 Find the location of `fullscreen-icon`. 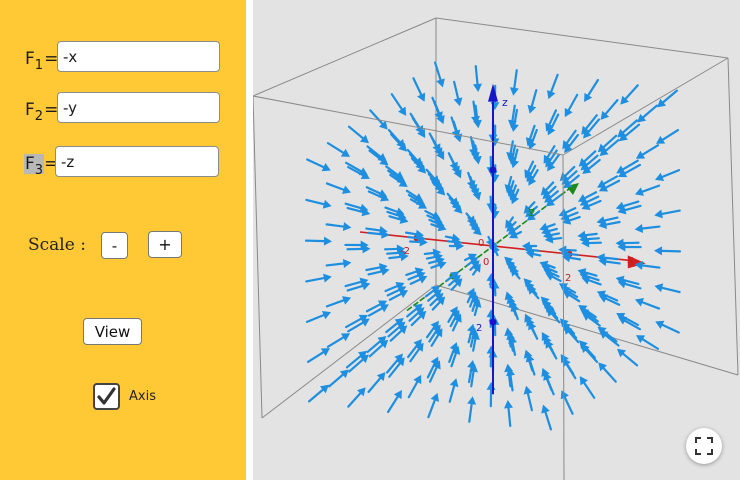

fullscreen-icon is located at coordinates (704, 446).